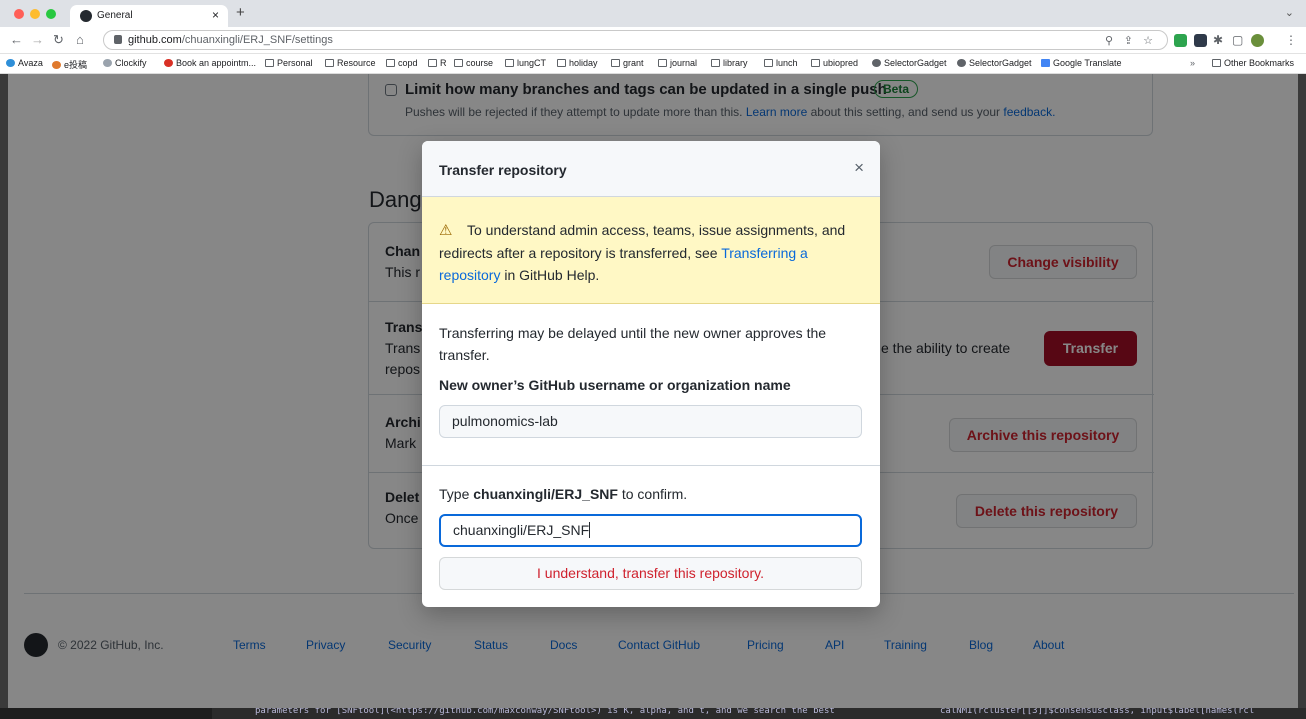 This screenshot has width=1306, height=719. Describe the element at coordinates (106, 713) in the screenshot. I see `background-window-left-pane` at that location.